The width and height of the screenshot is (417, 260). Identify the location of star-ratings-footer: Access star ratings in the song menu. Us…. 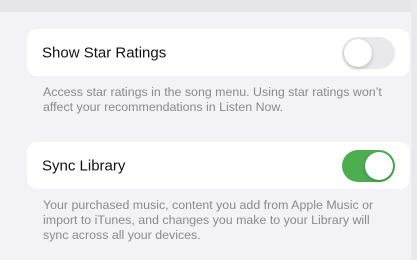
(212, 99).